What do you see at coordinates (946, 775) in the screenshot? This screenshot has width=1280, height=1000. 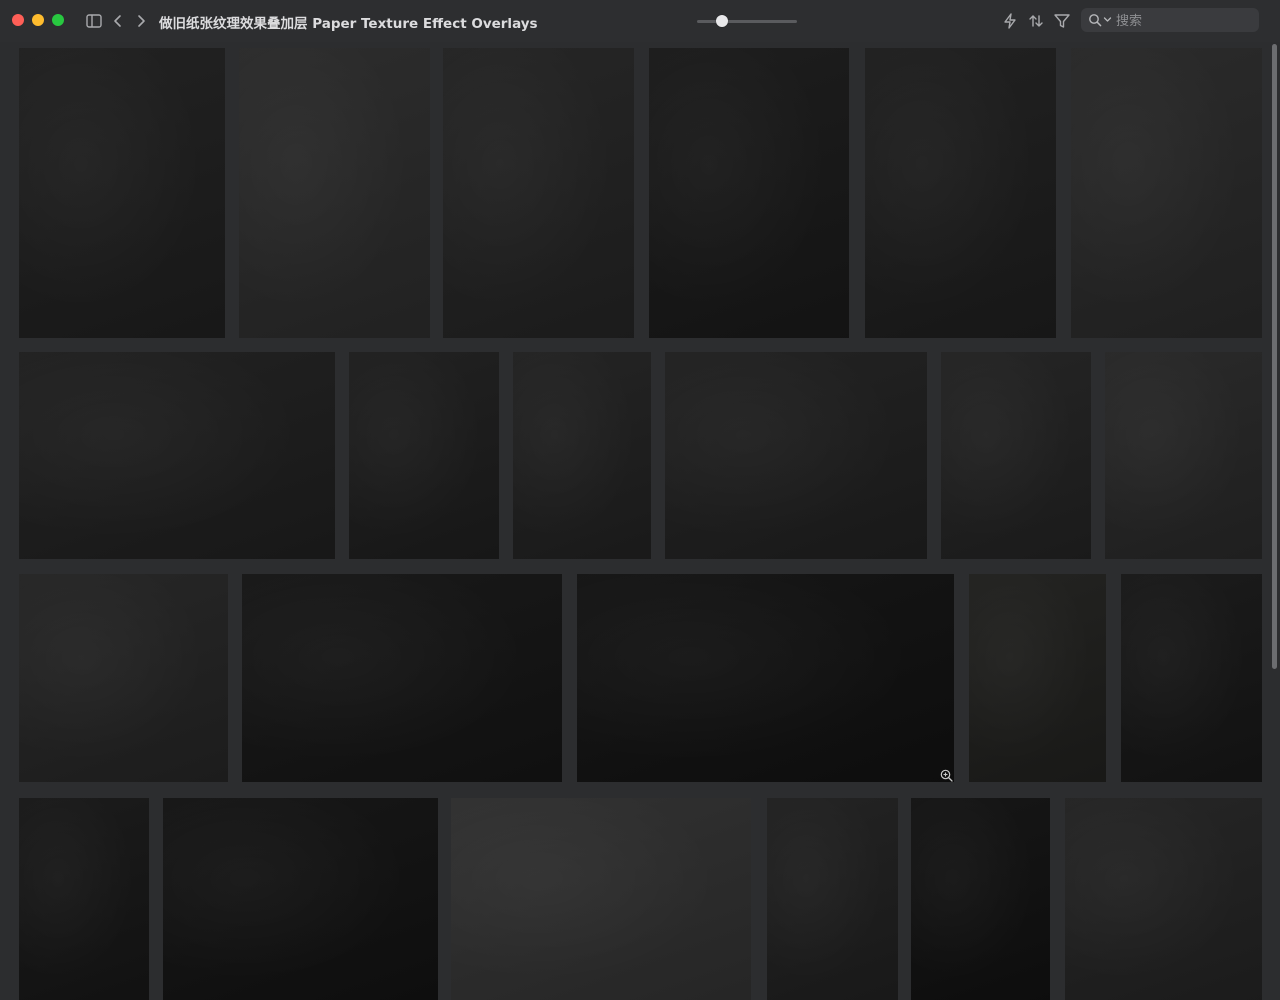 I see `zoom-in-icon` at bounding box center [946, 775].